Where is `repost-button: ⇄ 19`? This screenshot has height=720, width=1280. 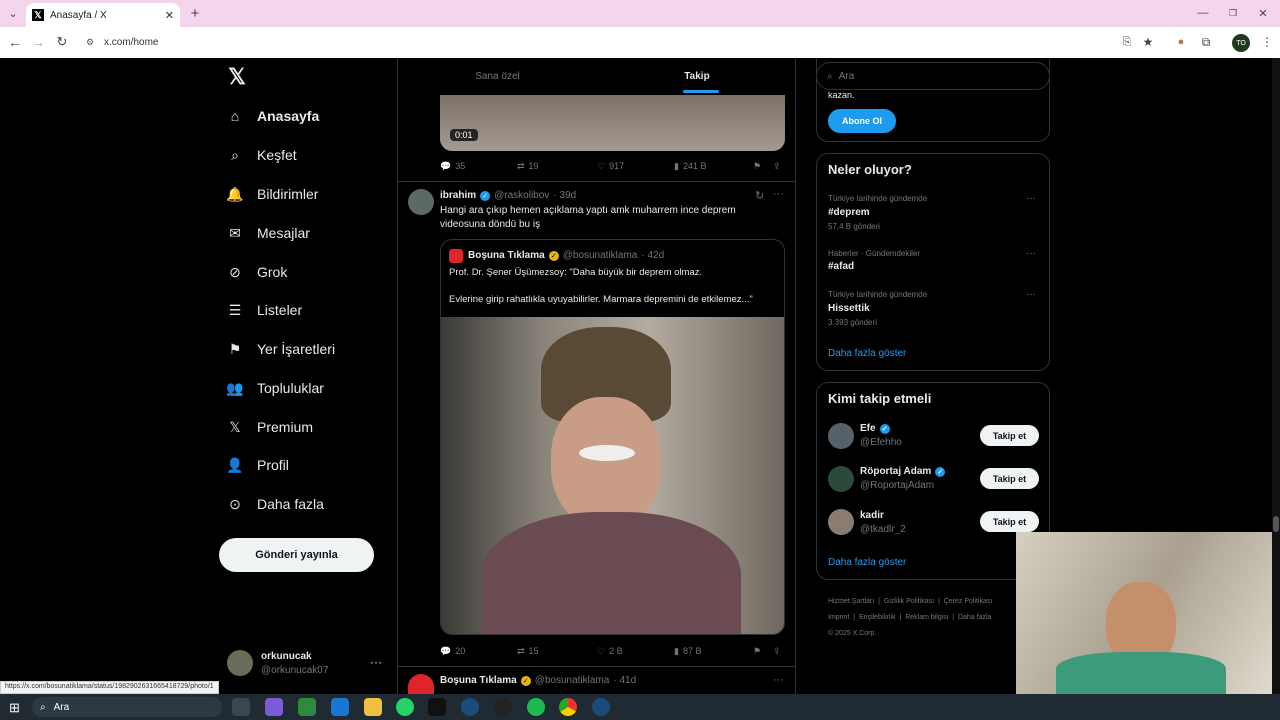
repost-button: ⇄ 19 is located at coordinates (528, 166).